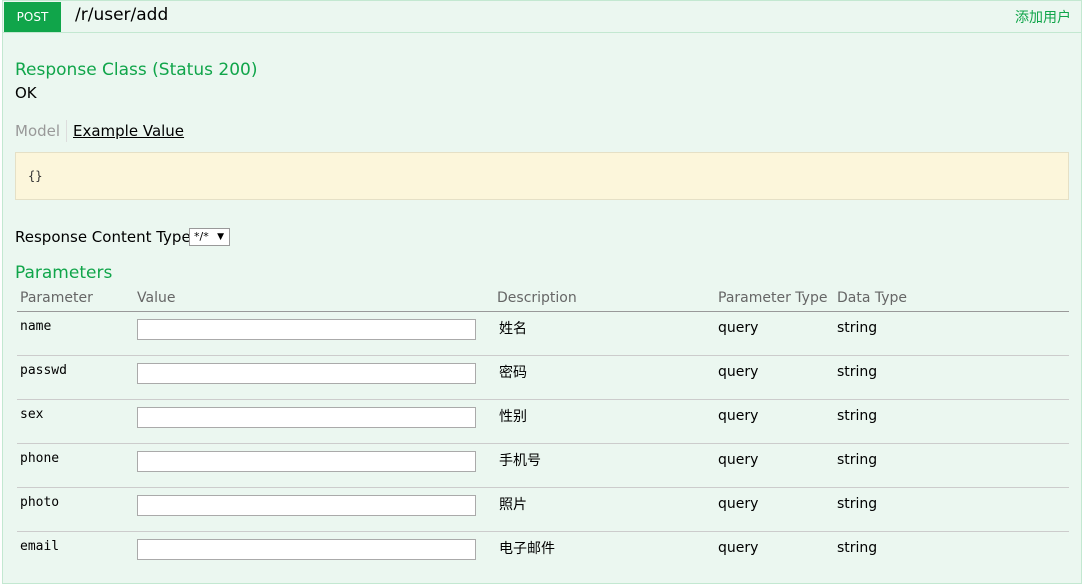  I want to click on operation-heading: POST /r/user/add 添加用户, so click(542, 17).